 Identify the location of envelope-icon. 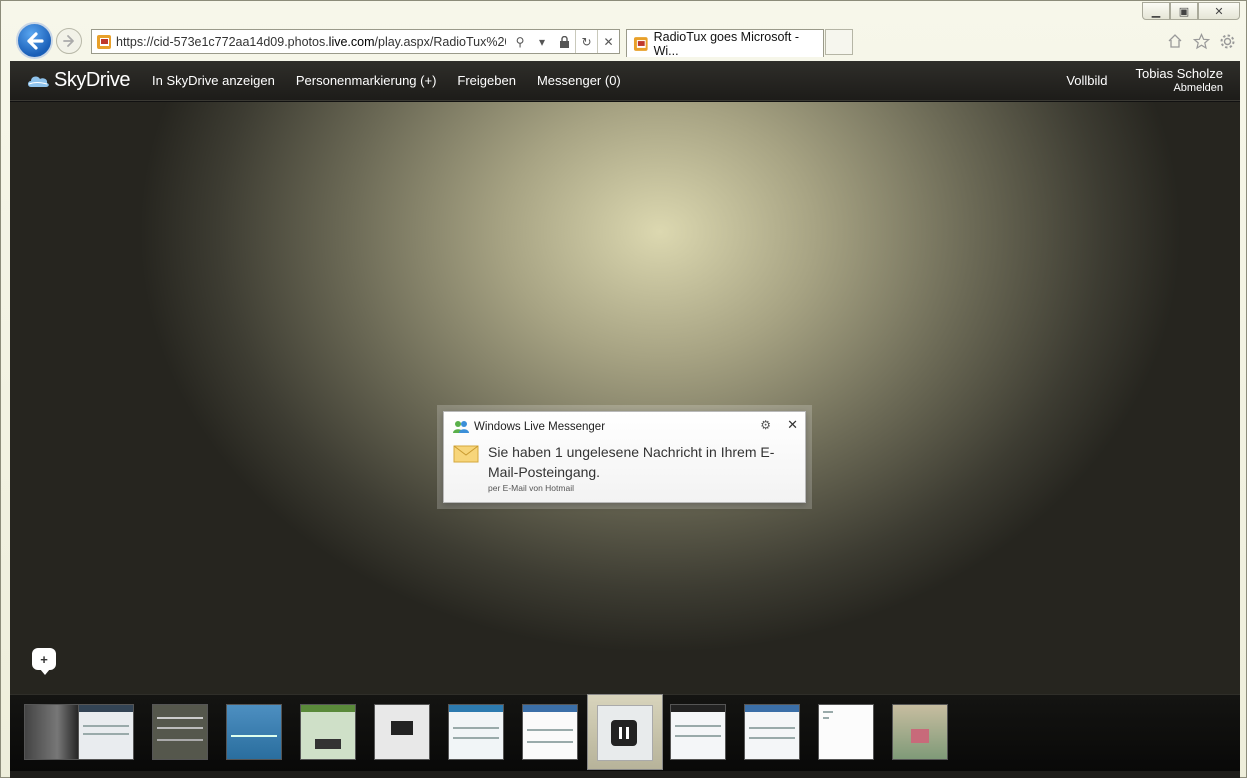
(466, 454).